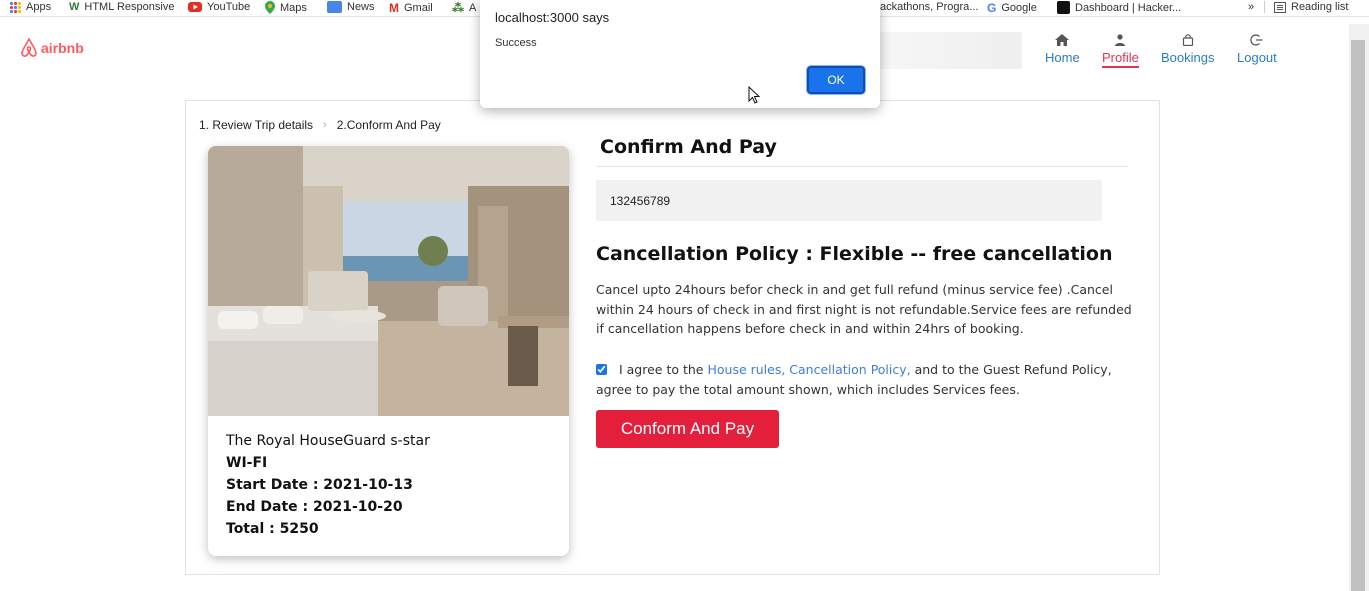 The width and height of the screenshot is (1369, 591). Describe the element at coordinates (314, 507) in the screenshot. I see `end-date: End Date : 2021-10-20` at that location.